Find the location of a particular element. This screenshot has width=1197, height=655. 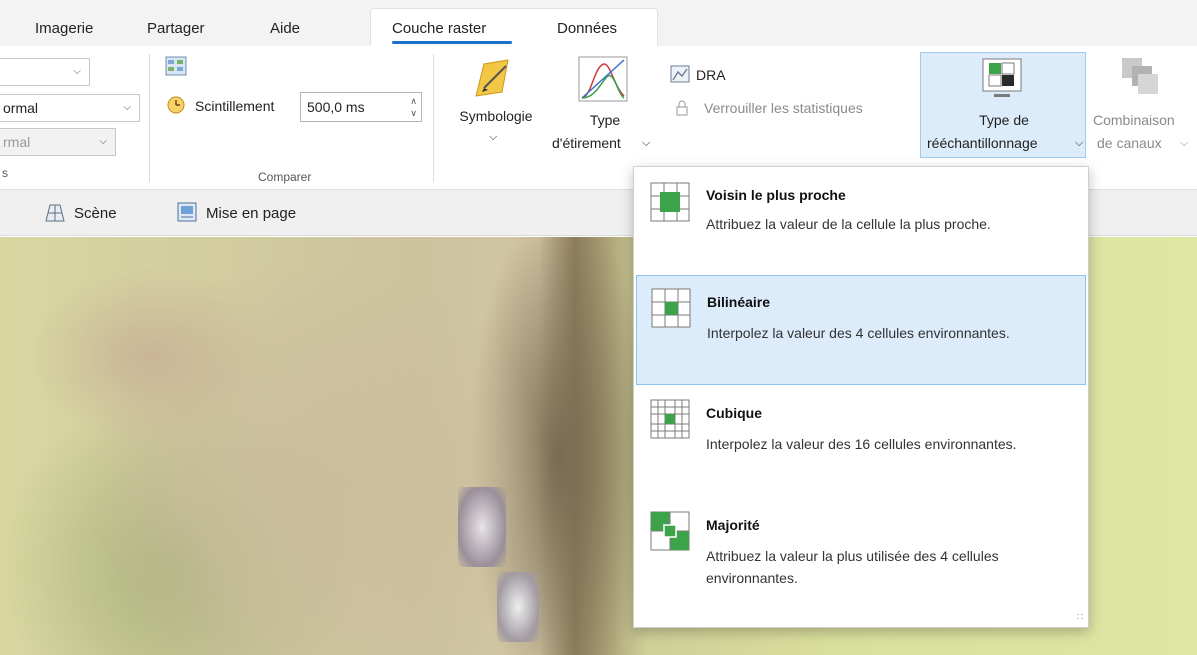

flicker-rate-value: 500,0 ms is located at coordinates (336, 107).